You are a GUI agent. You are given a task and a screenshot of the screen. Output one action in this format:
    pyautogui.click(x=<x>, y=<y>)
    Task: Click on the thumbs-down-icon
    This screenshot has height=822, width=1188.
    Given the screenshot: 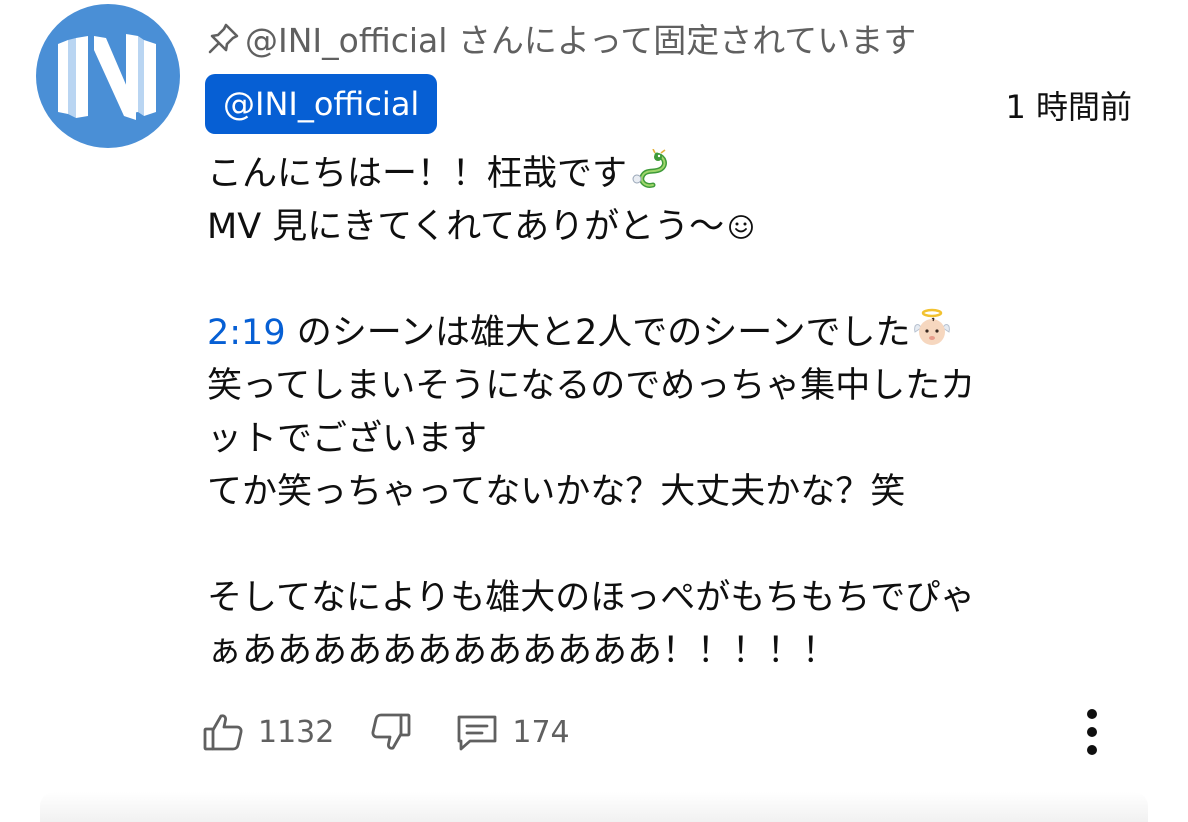 What is the action you would take?
    pyautogui.click(x=391, y=732)
    